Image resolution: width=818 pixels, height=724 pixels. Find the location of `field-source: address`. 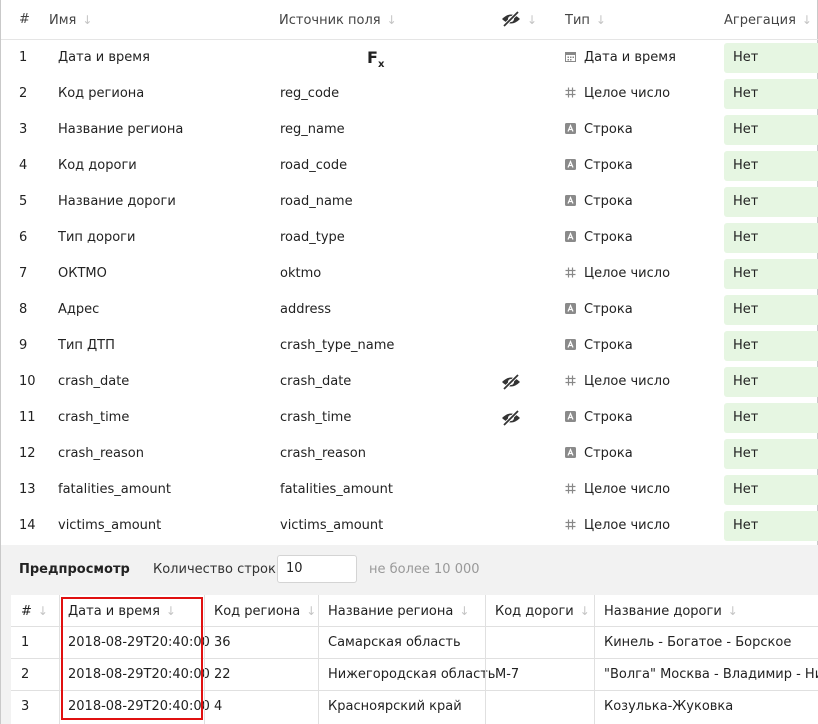

field-source: address is located at coordinates (305, 310).